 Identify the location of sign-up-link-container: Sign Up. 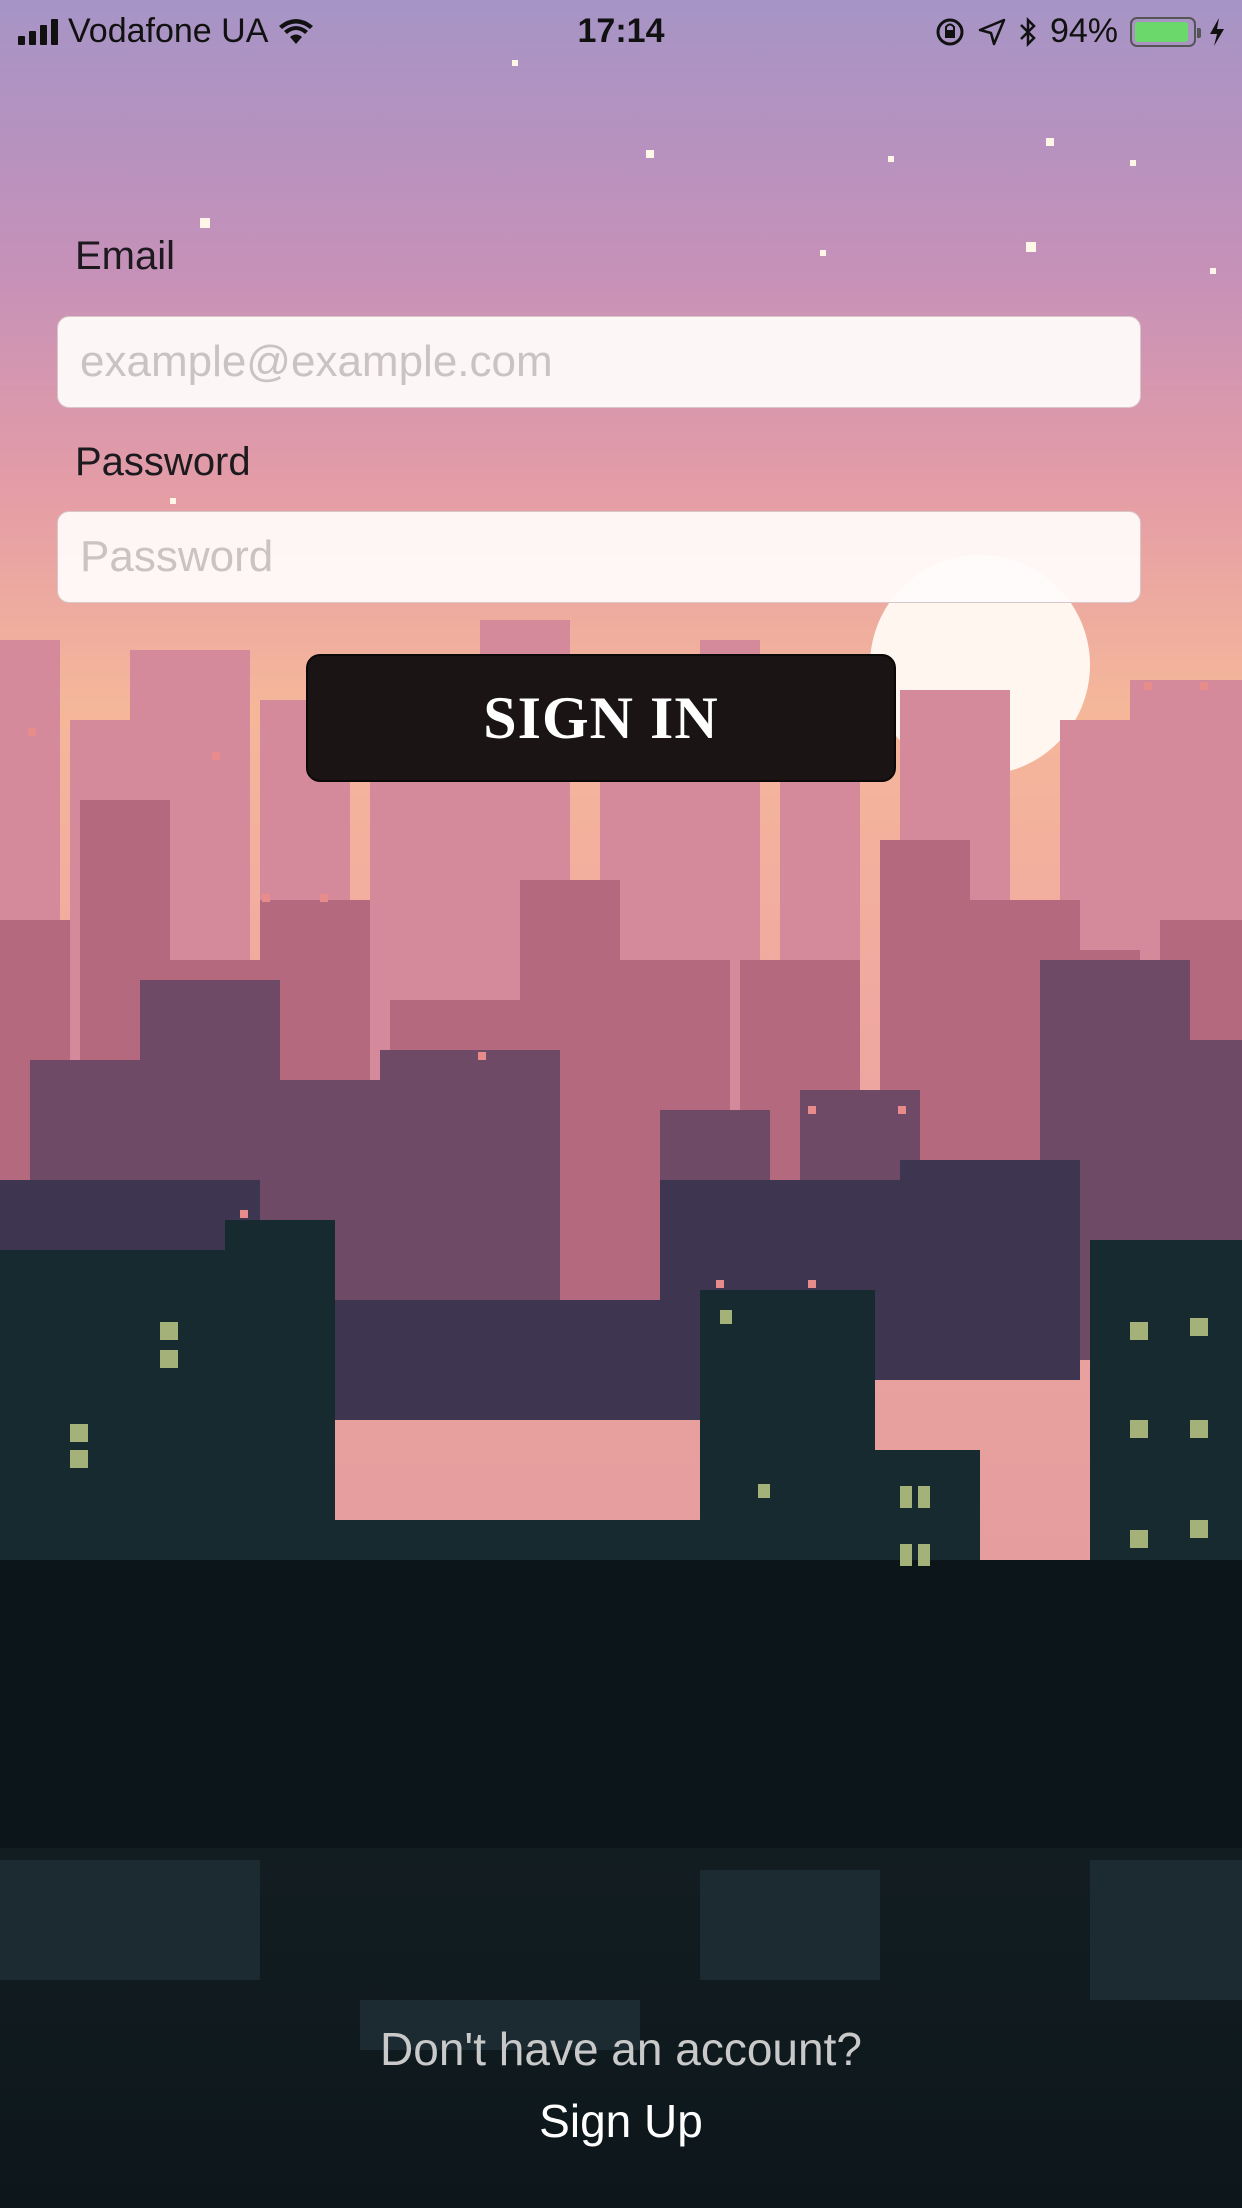
(621, 2121).